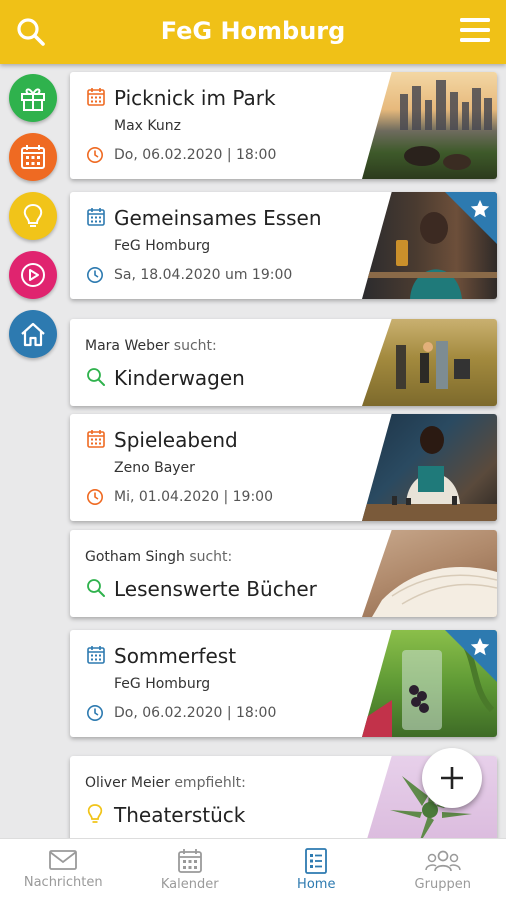  Describe the element at coordinates (179, 378) in the screenshot. I see `request-title: Kinderwagen` at that location.